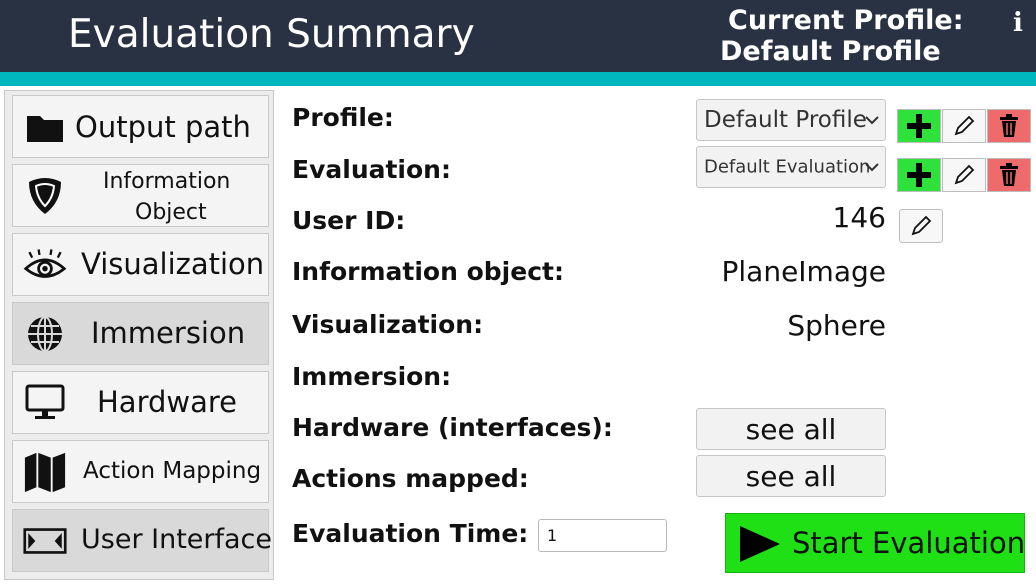 This screenshot has height=585, width=1036. What do you see at coordinates (177, 539) in the screenshot?
I see `sidebar-item-label: User Interface` at bounding box center [177, 539].